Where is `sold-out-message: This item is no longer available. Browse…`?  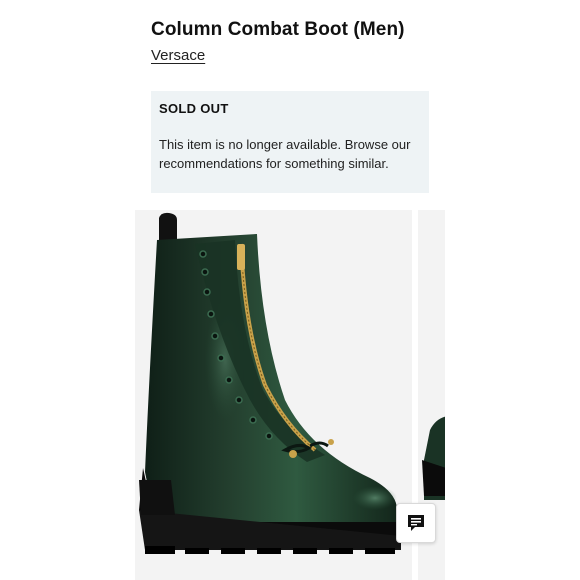
sold-out-message: This item is no longer available. Browse… is located at coordinates (285, 154).